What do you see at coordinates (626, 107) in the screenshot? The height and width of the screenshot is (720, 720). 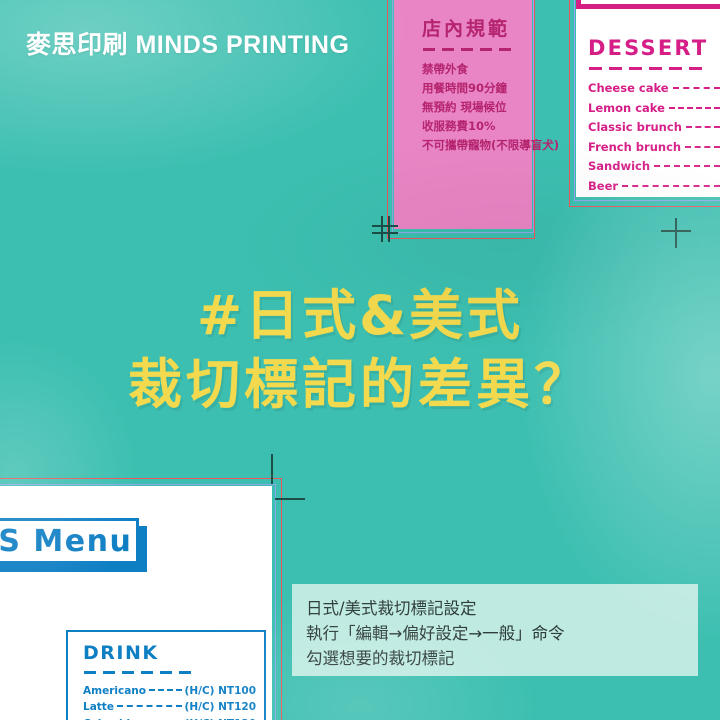 I see `dessert-item-name: Lemon cake` at bounding box center [626, 107].